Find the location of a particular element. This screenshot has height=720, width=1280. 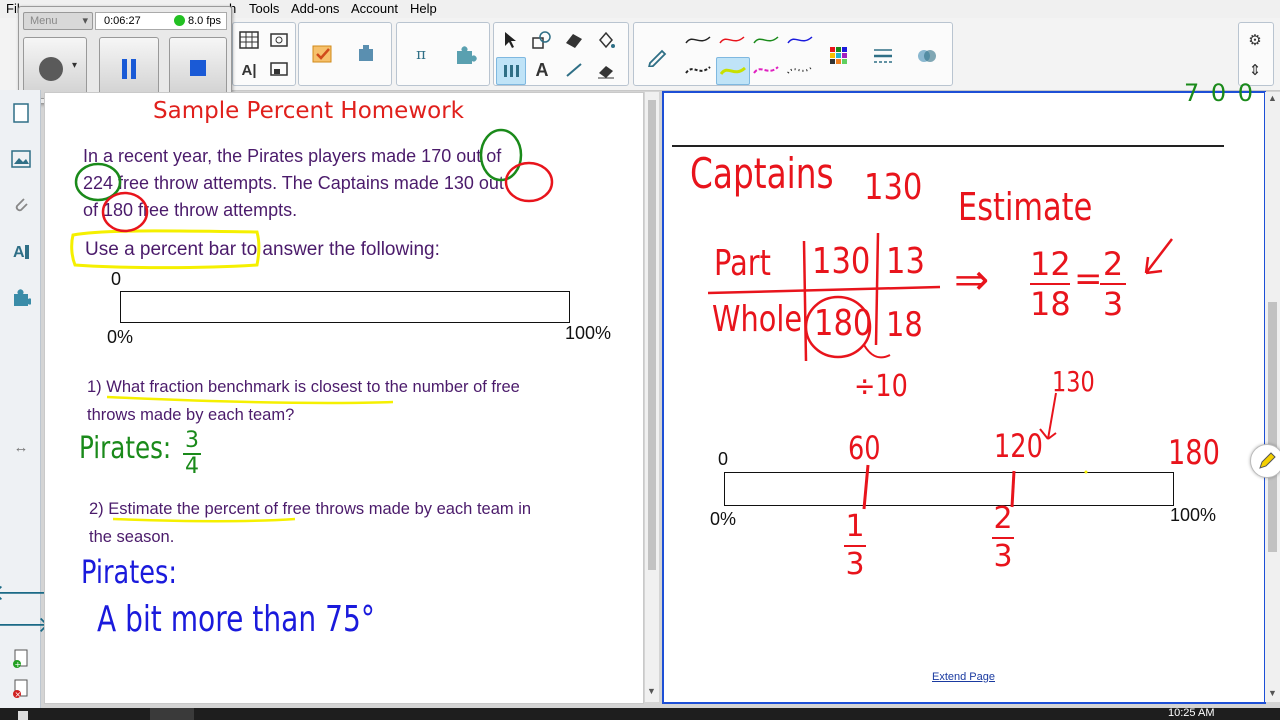

puzzle-icon is located at coordinates (465, 54).